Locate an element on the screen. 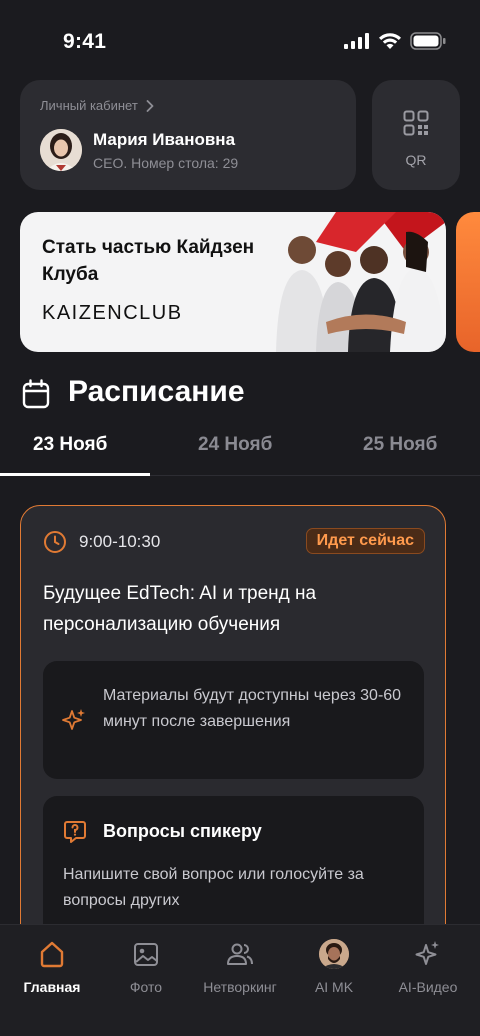 This screenshot has width=480, height=1036. session-time: 9:00-10:30 is located at coordinates (120, 541).